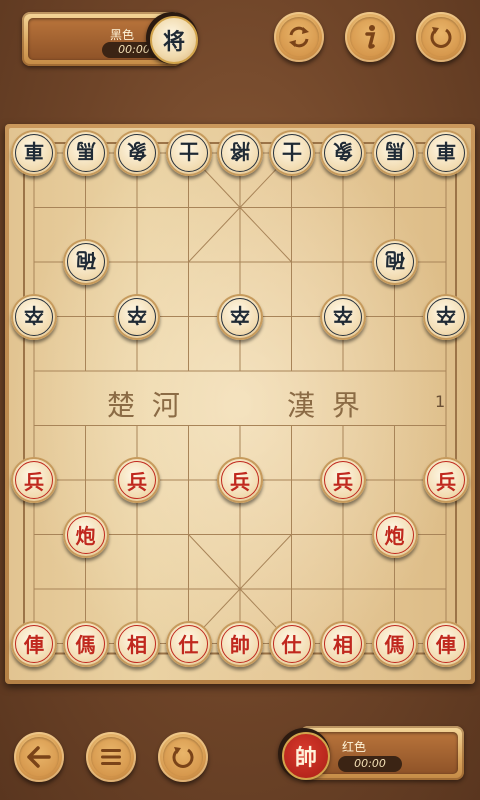 The width and height of the screenshot is (480, 800). I want to click on undo-button, so click(183, 757).